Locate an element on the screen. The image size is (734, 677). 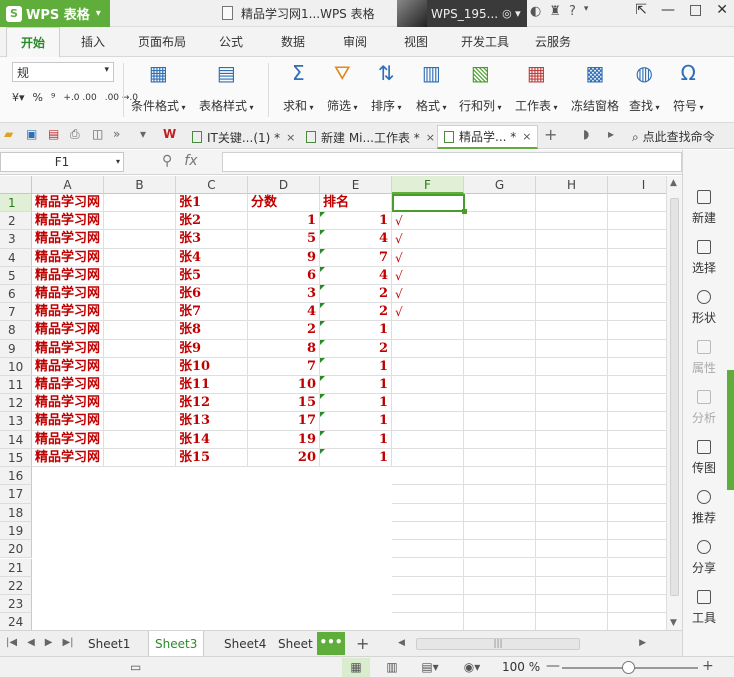
row-header: 22 is located at coordinates (16, 586).